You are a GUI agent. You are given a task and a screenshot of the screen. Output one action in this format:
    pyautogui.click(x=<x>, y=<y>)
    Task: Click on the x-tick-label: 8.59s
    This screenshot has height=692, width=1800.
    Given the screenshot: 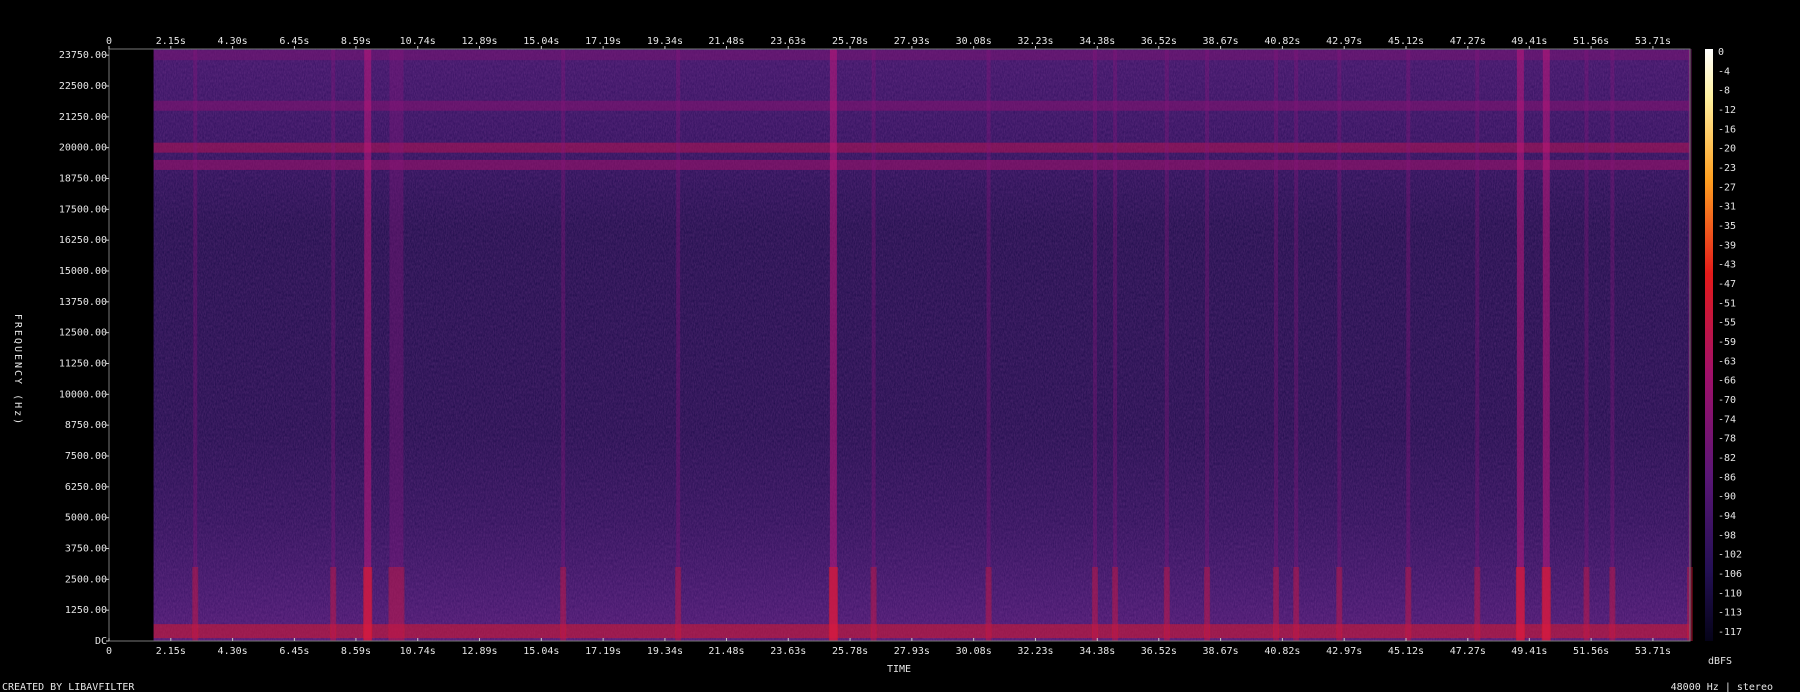 What is the action you would take?
    pyautogui.click(x=356, y=651)
    